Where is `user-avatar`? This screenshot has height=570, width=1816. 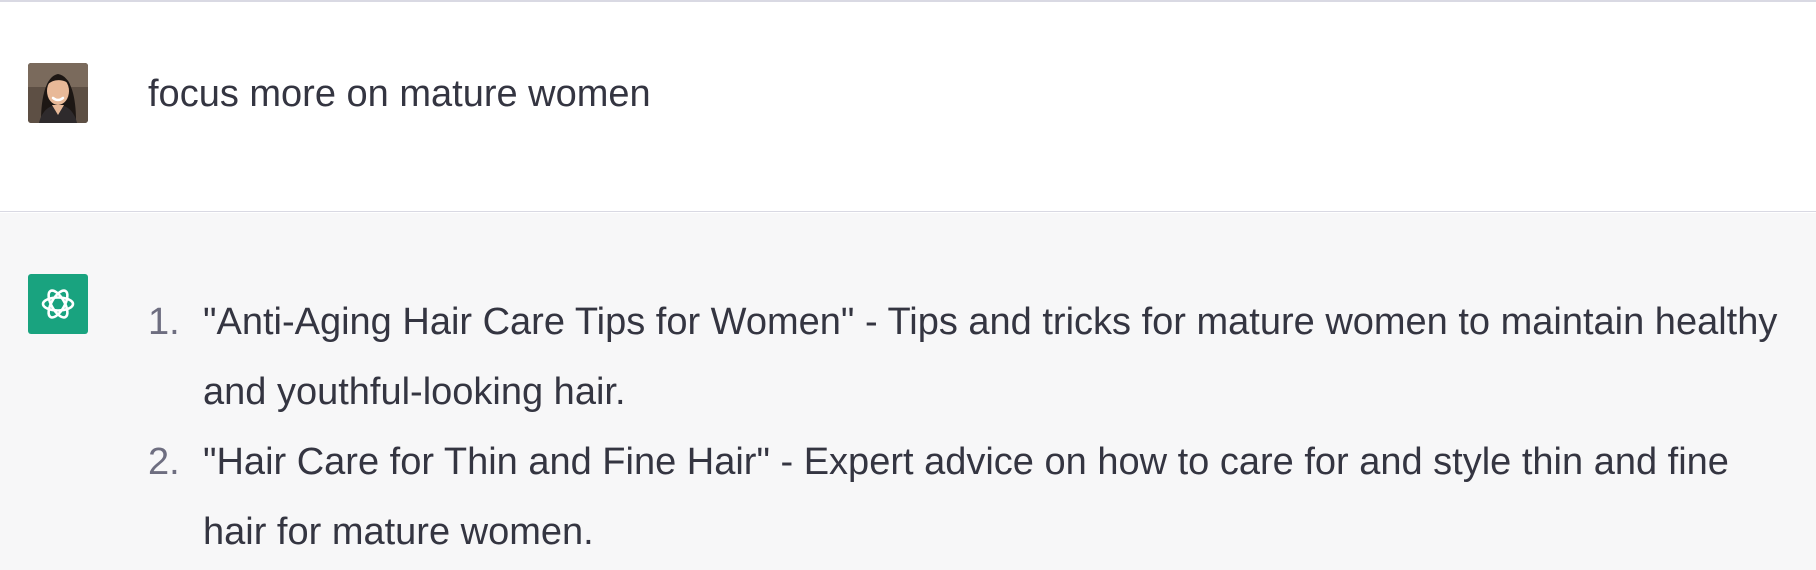
user-avatar is located at coordinates (58, 93).